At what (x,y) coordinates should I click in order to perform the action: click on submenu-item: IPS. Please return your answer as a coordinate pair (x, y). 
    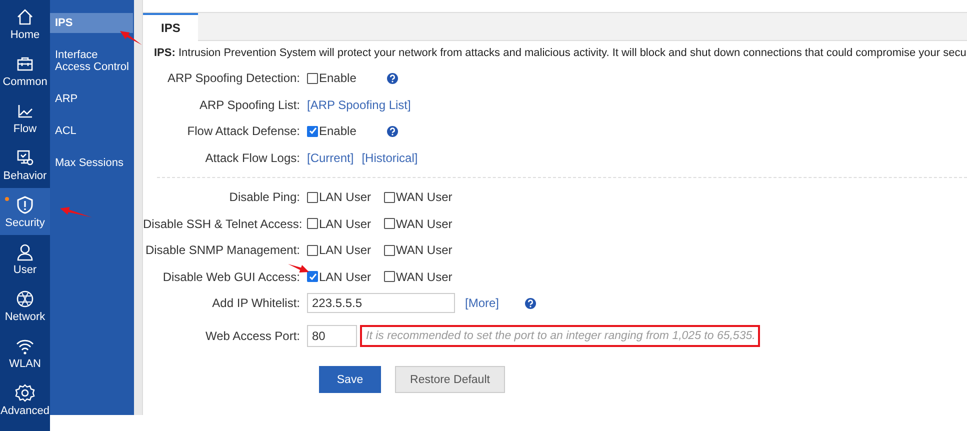
    Looking at the image, I should click on (91, 23).